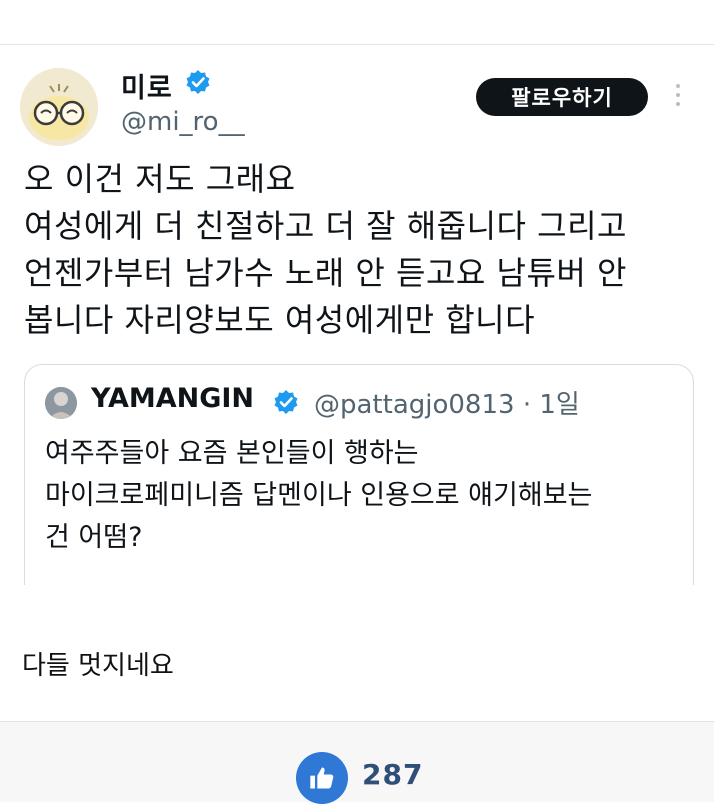 The height and width of the screenshot is (804, 714). Describe the element at coordinates (232, 453) in the screenshot. I see `quote-text-line: 여주주들아 요즘 본인들이 행하는` at that location.